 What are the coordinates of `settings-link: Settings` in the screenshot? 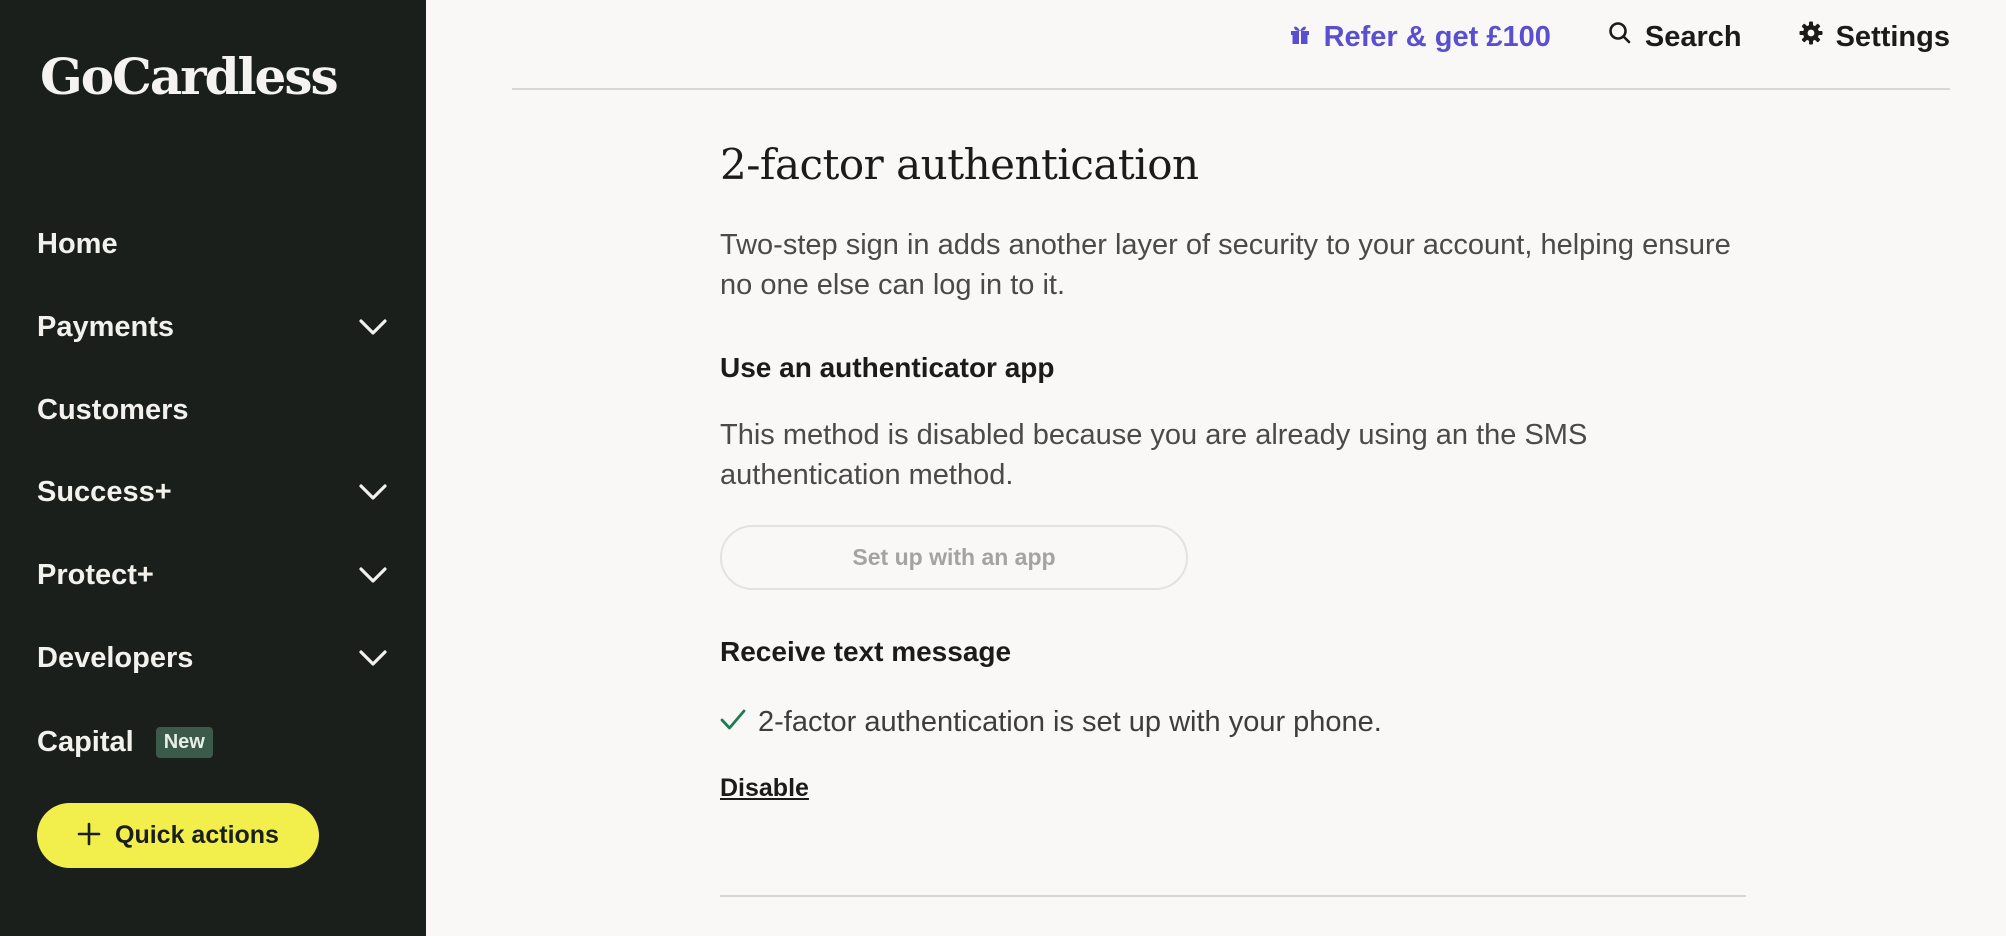 It's located at (1874, 37).